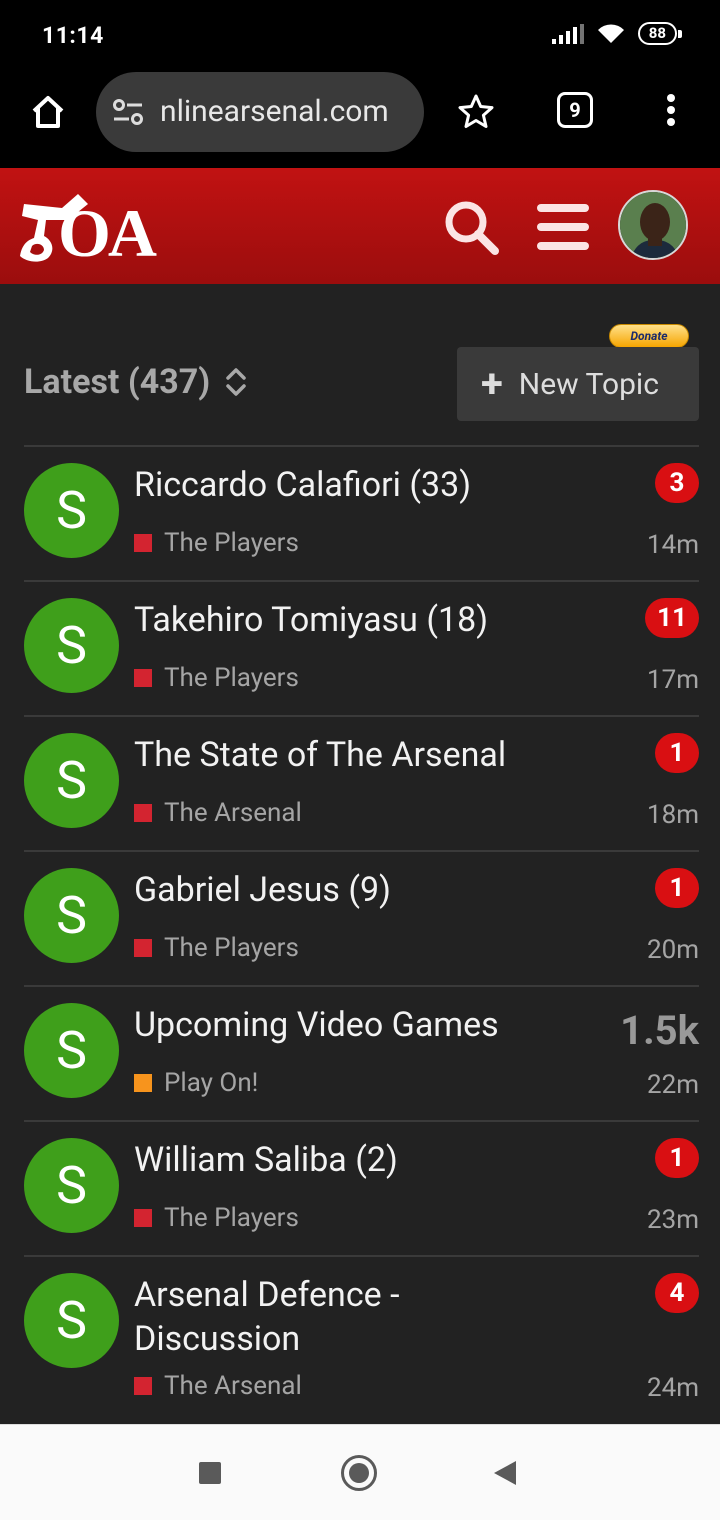  What do you see at coordinates (360, 34) in the screenshot?
I see `status-bar: 11:14 88` at bounding box center [360, 34].